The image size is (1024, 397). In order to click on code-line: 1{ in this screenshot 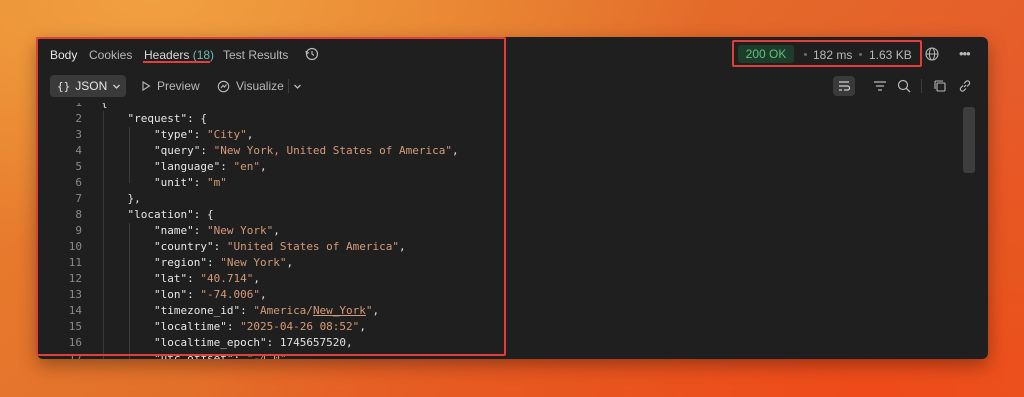, I will do `click(502, 107)`.